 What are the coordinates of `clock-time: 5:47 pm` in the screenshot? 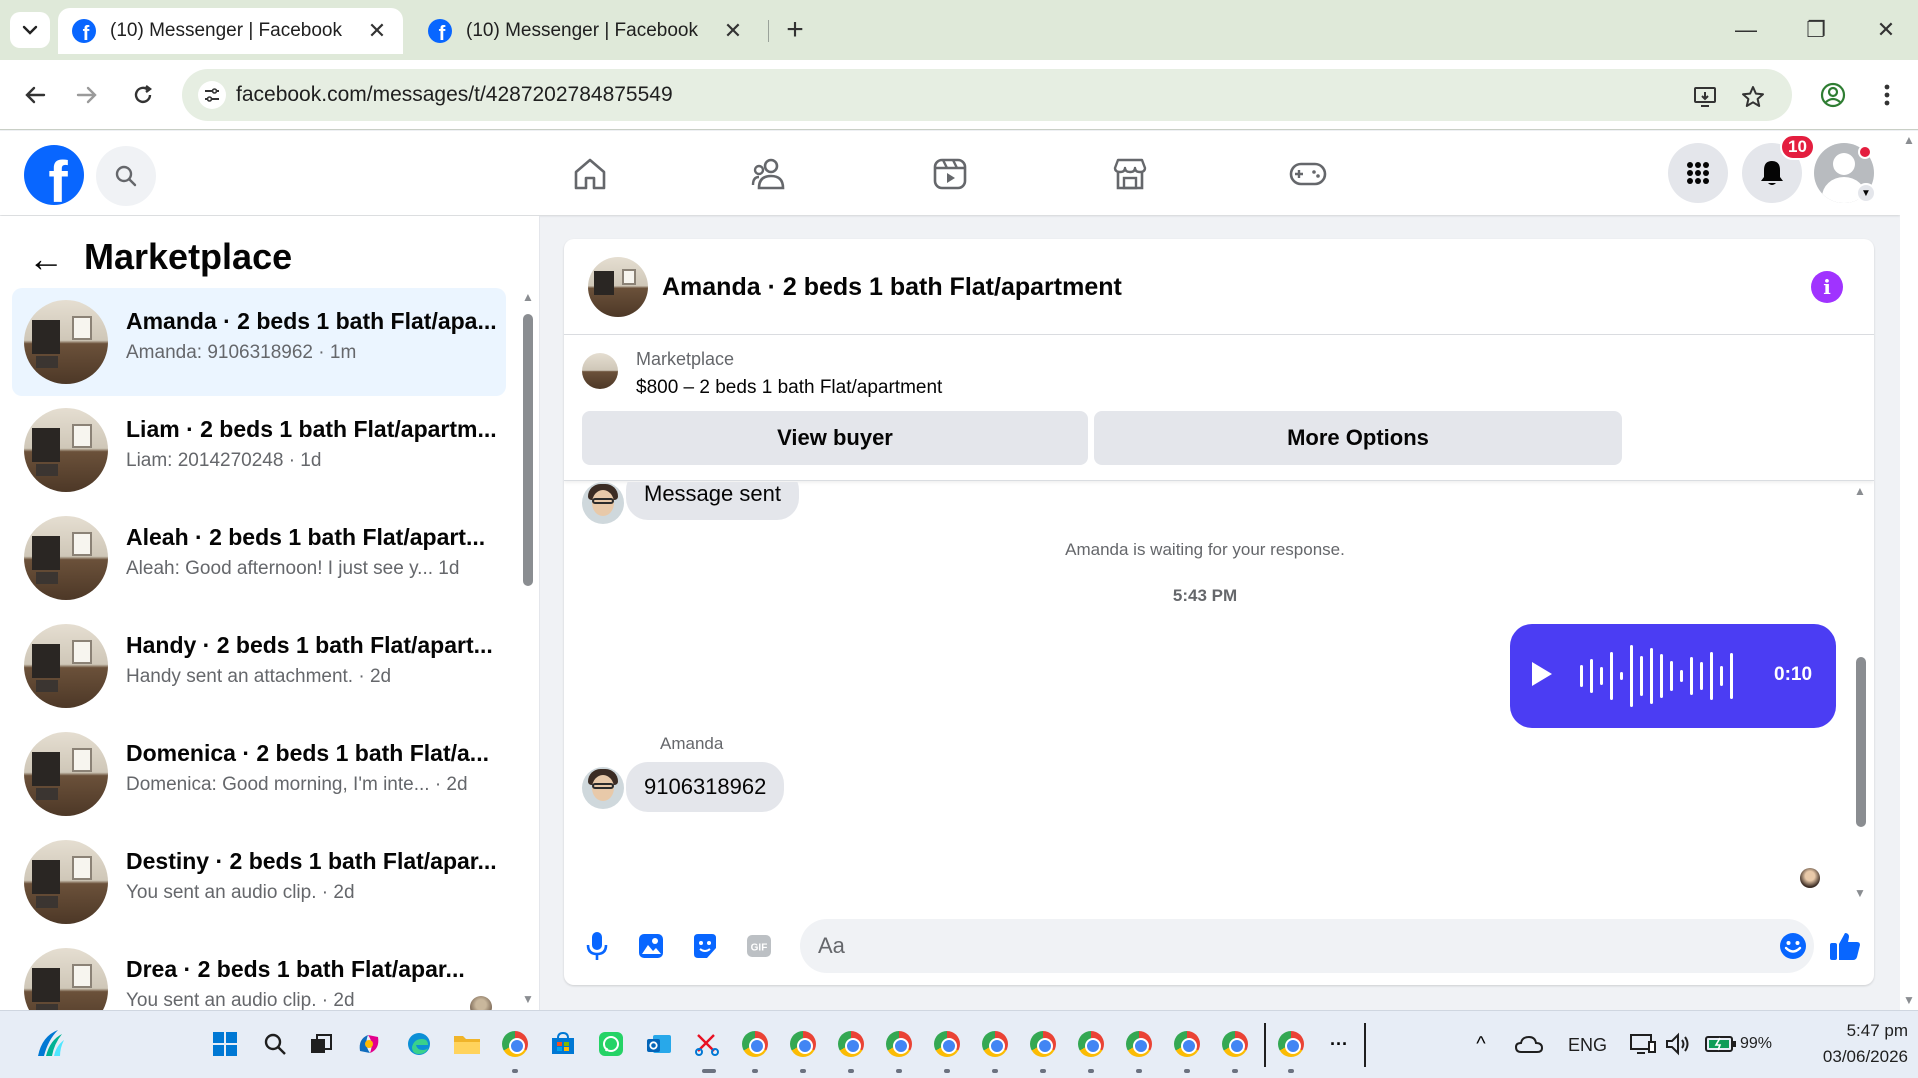 It's located at (1867, 1031).